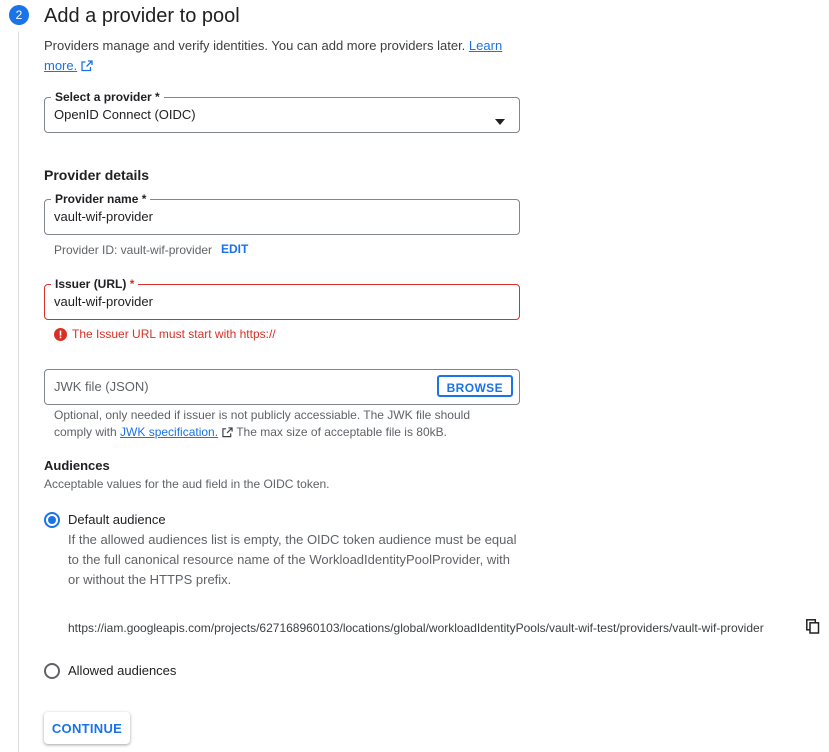  What do you see at coordinates (142, 16) in the screenshot?
I see `step-title: Add a provider to pool` at bounding box center [142, 16].